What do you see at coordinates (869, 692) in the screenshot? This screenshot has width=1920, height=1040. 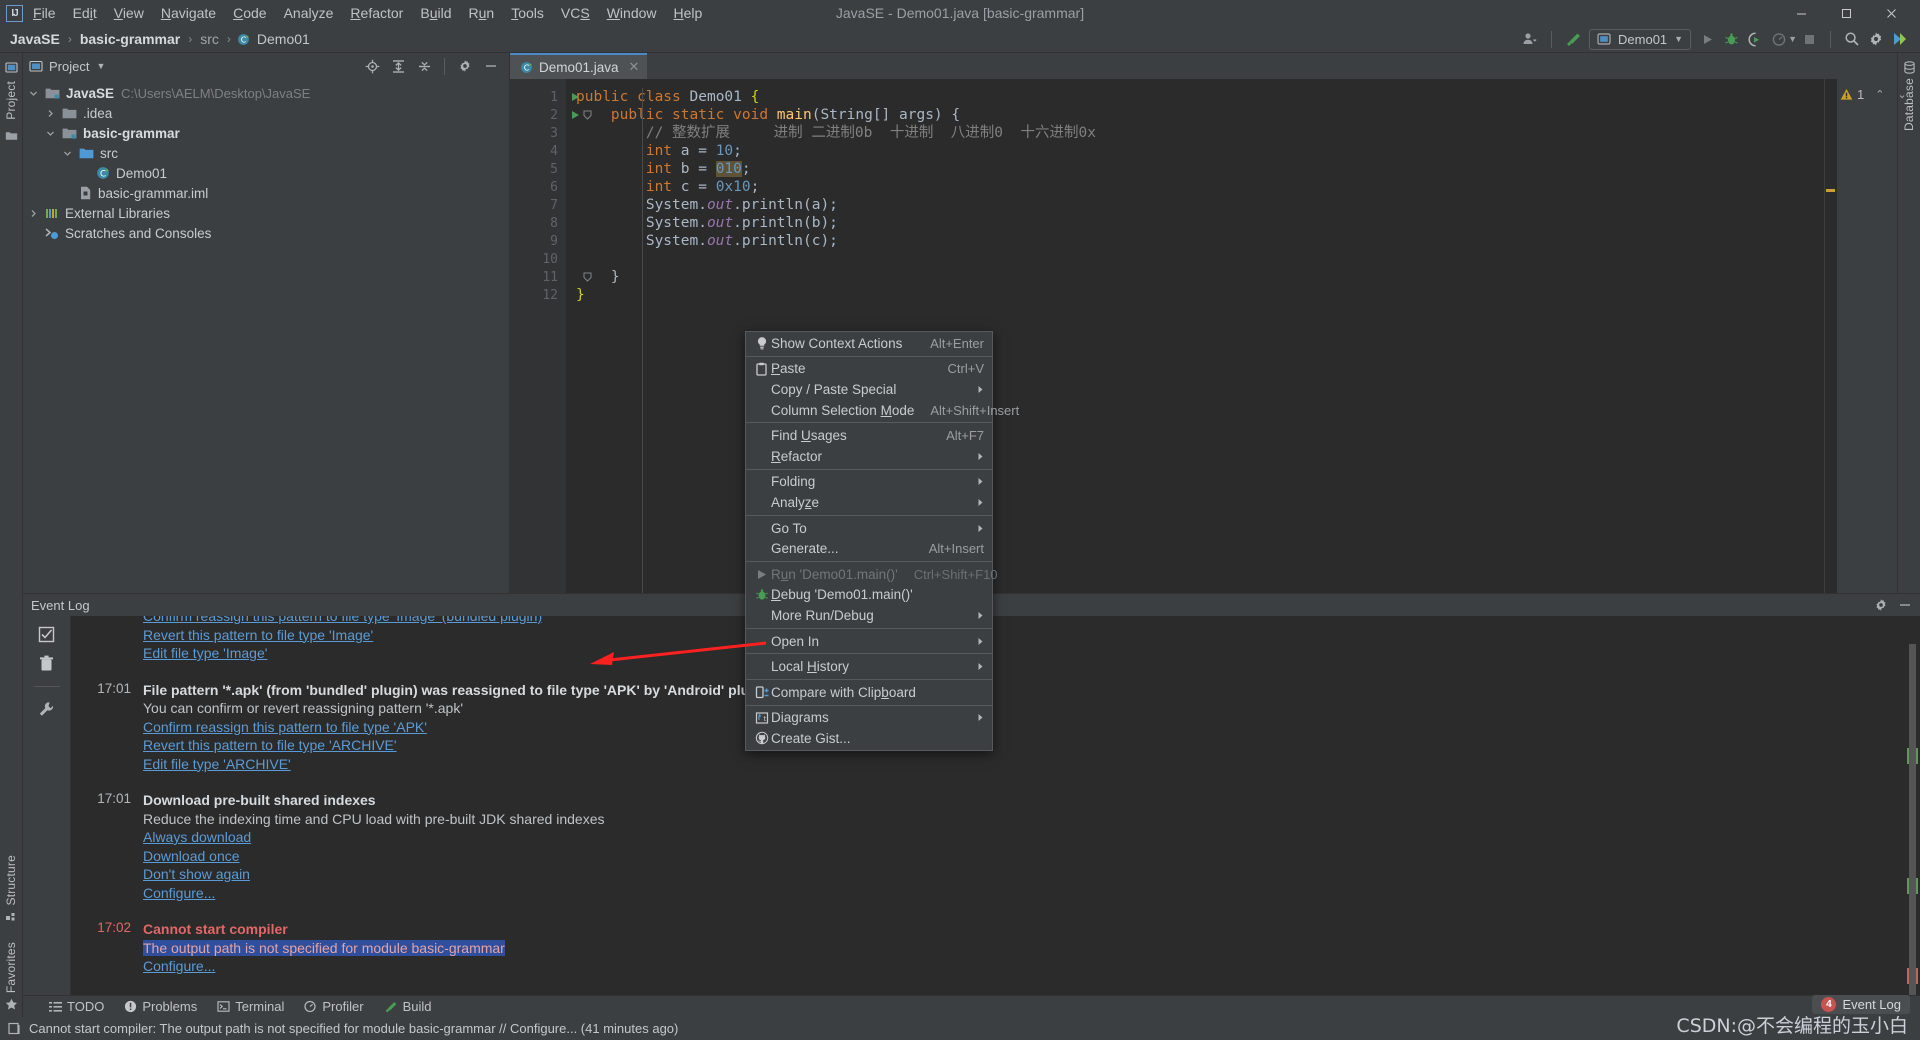 I see `context-menu-item-compare-with-clipboard: Compare with Clipboard` at bounding box center [869, 692].